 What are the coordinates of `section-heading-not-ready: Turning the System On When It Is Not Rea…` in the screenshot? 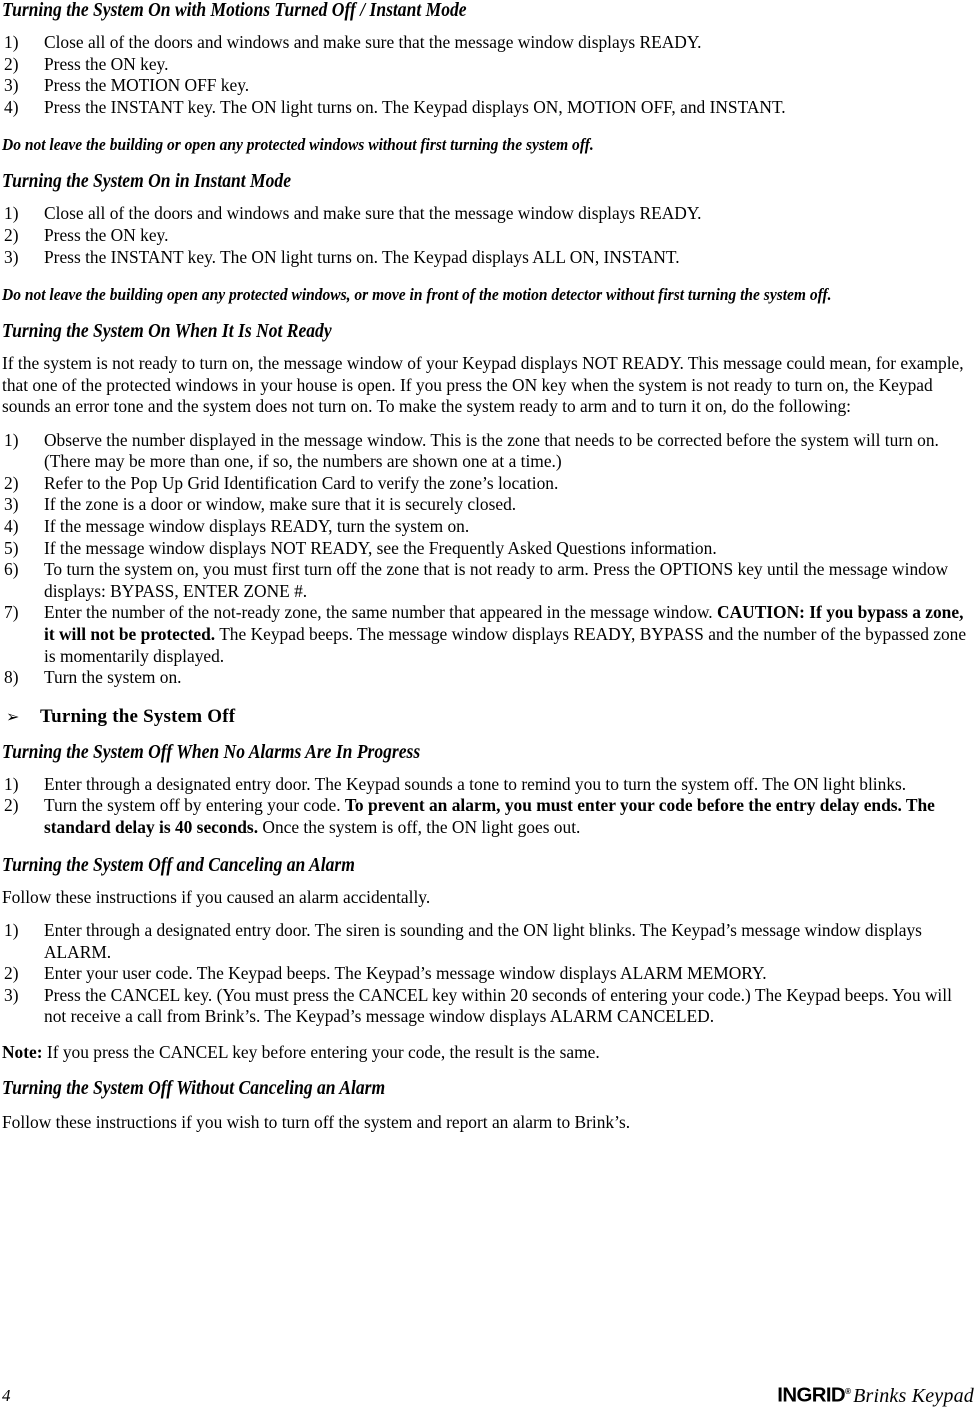 It's located at (167, 332).